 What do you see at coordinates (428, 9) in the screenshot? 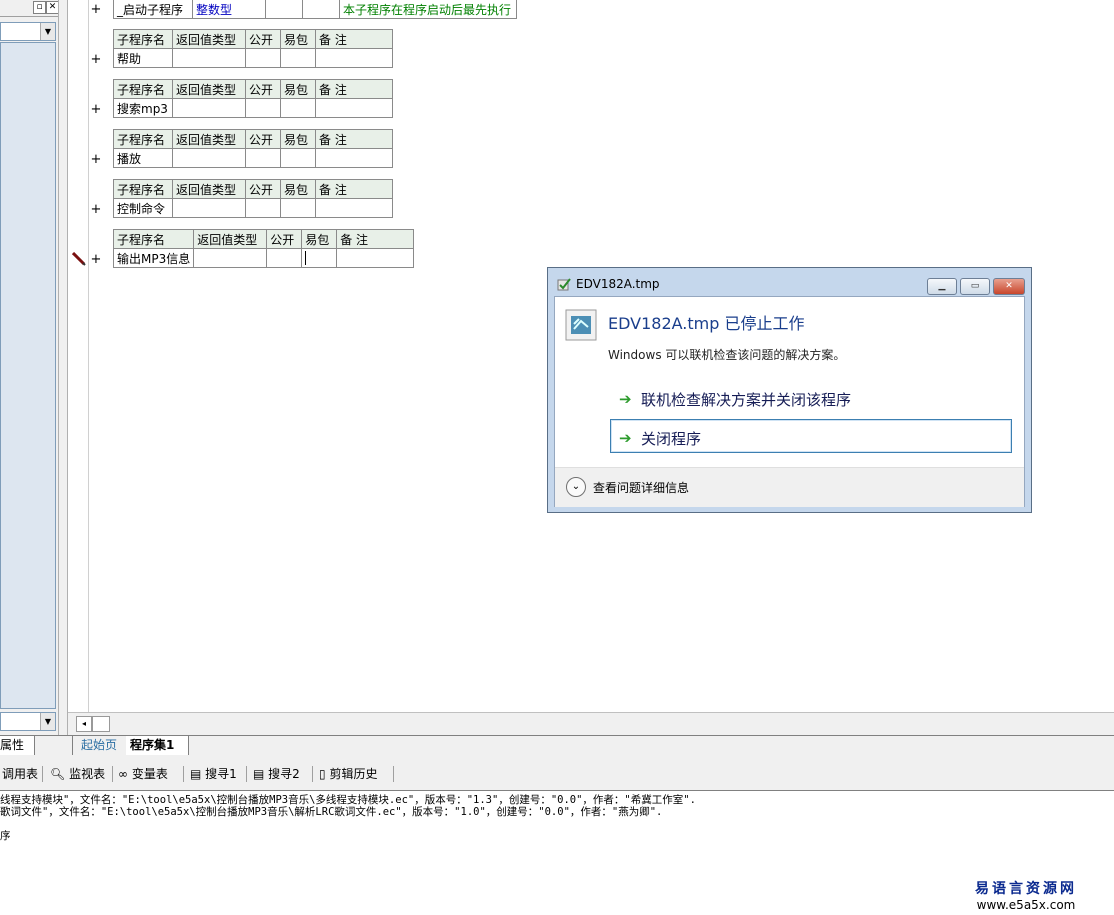
I see `remark-cell: 本子程序在程序启动后最先执行` at bounding box center [428, 9].